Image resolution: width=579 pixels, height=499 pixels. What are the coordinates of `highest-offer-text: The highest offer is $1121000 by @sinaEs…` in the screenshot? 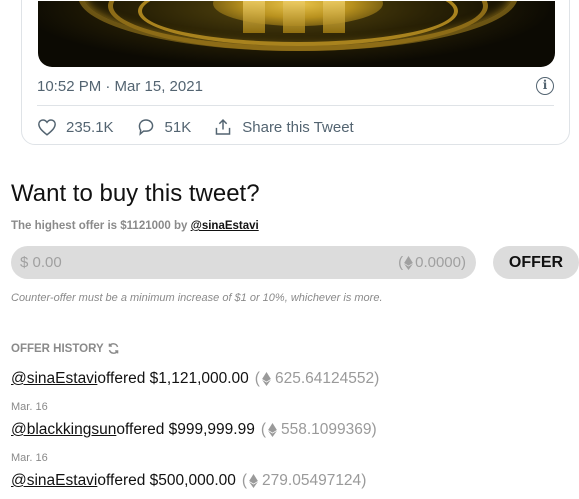 It's located at (135, 226).